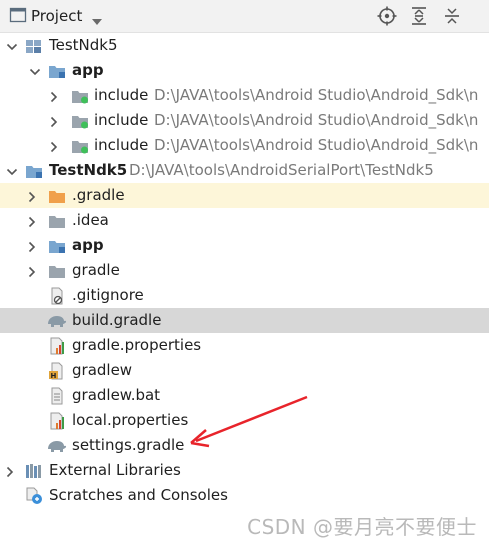 The image size is (489, 548). I want to click on tree-row-scratches-and-consoles: Scratches and Consoles, so click(244, 495).